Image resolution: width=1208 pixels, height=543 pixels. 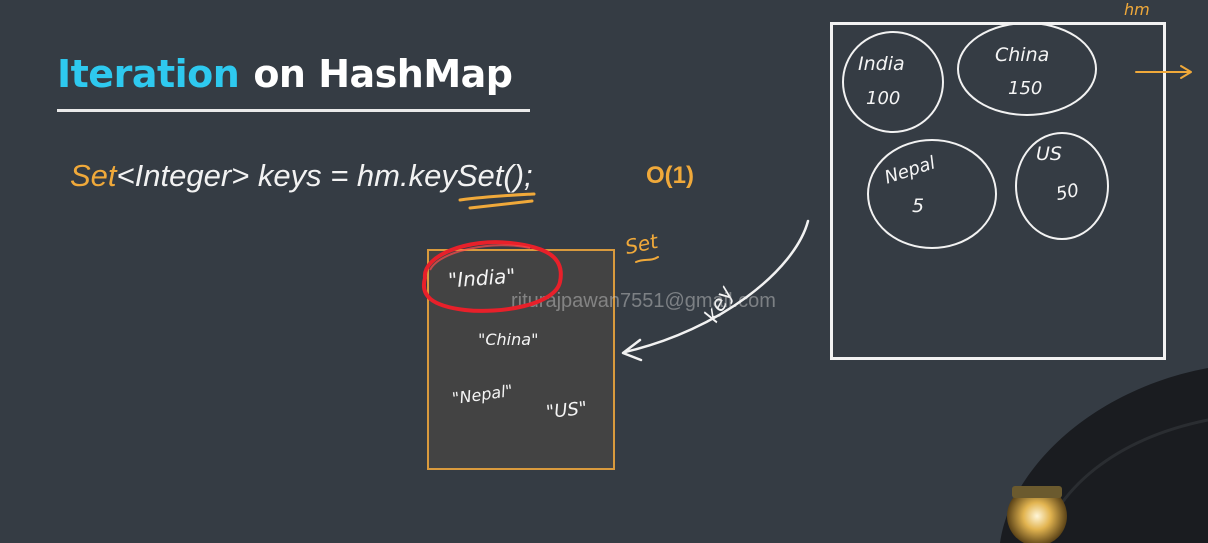 What do you see at coordinates (492, 276) in the screenshot?
I see `highlight-circle` at bounding box center [492, 276].